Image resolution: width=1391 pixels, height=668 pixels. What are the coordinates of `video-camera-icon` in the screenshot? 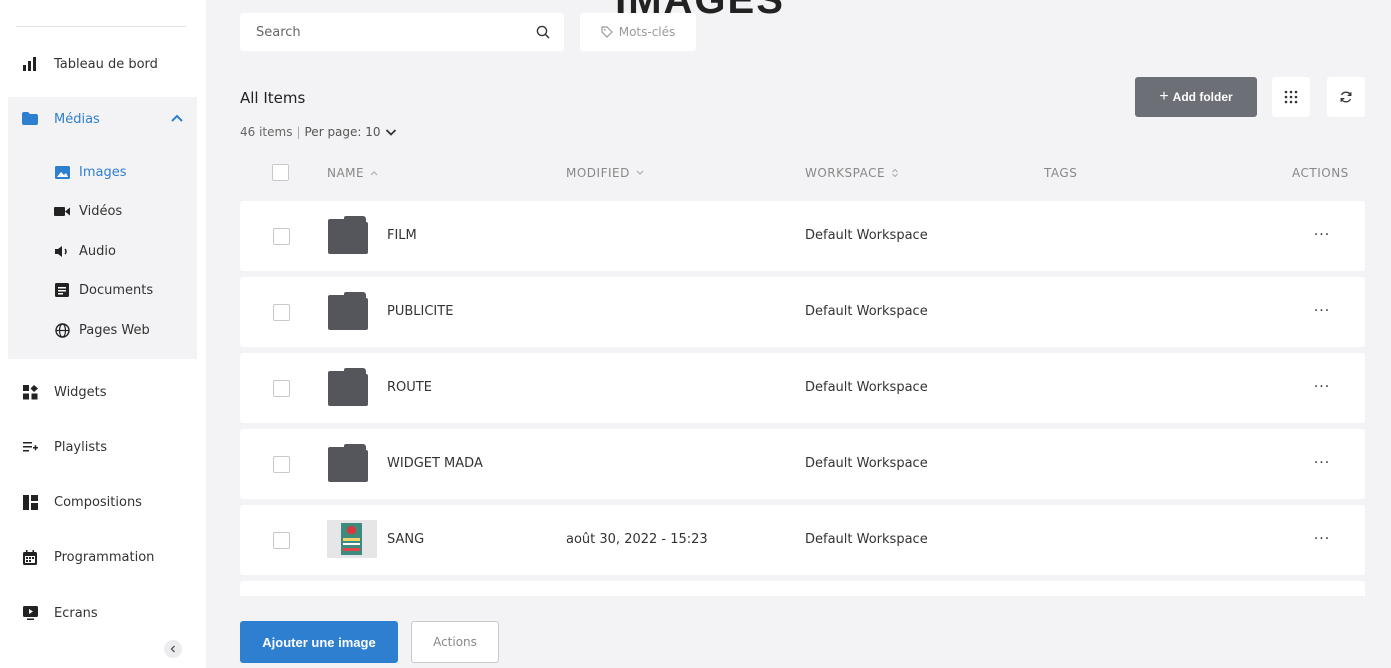 It's located at (62, 211).